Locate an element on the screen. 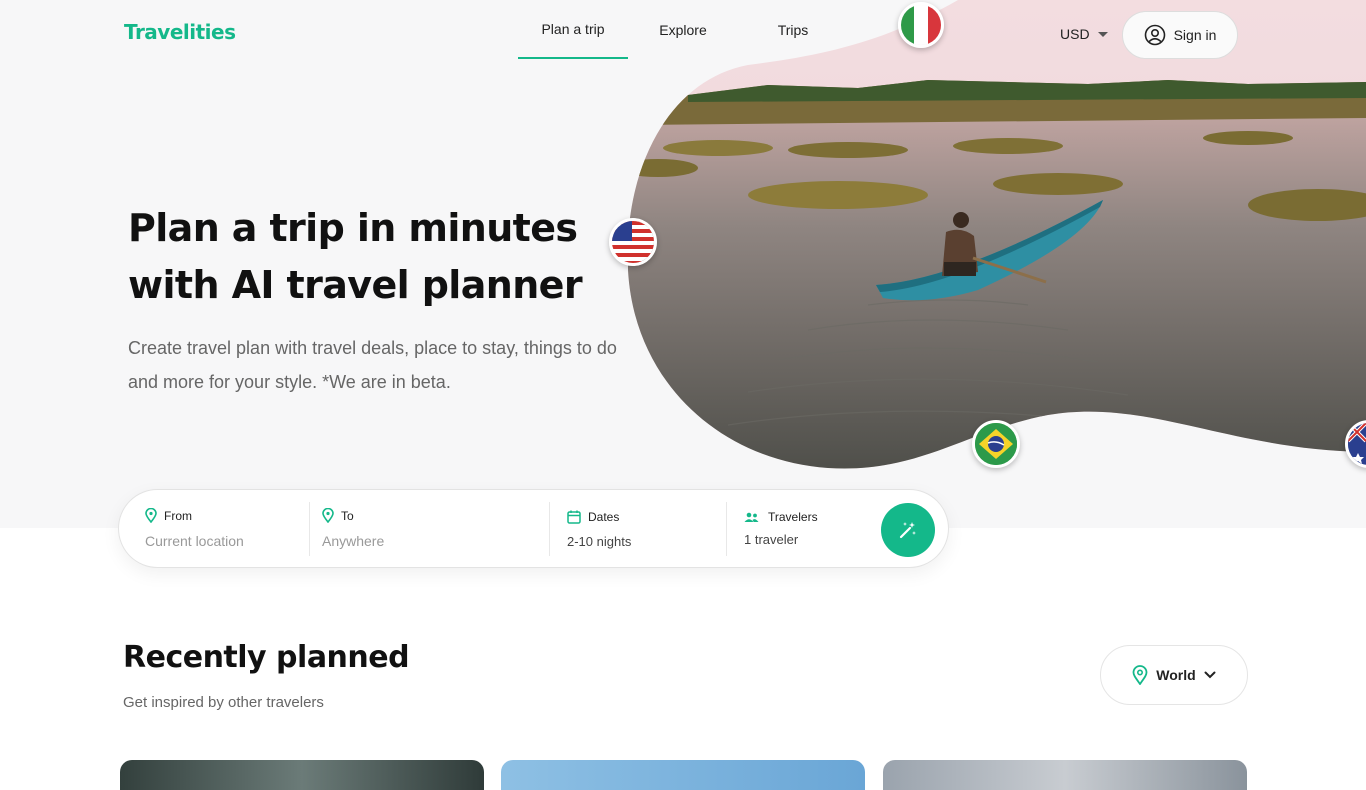  flag-usa-icon is located at coordinates (633, 242).